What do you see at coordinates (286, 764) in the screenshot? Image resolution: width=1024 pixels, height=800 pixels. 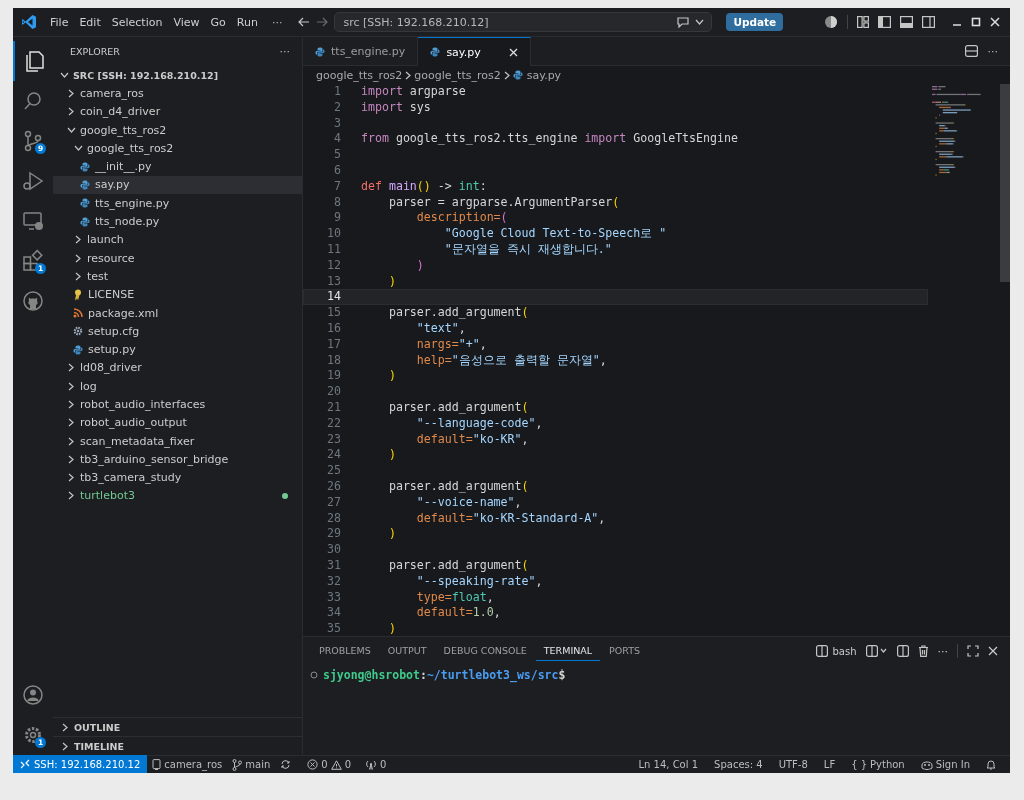 I see `sync-icon` at bounding box center [286, 764].